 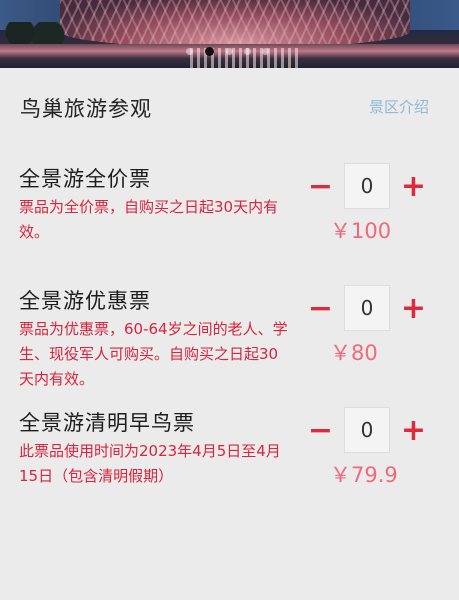 I want to click on ticket-description: 此票品使用时间为2023年4月5日至4月15日（包含清明假期）, so click(x=150, y=463).